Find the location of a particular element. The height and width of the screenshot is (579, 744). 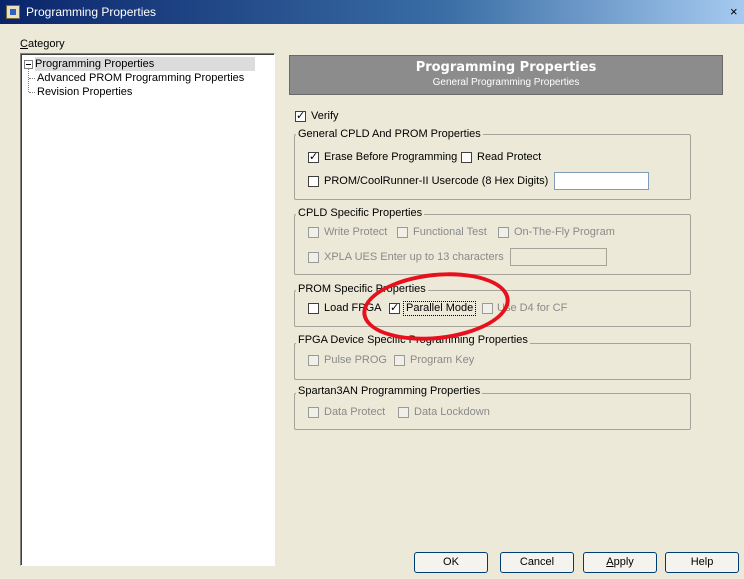

write-protect-label: Write Protect is located at coordinates (356, 232).